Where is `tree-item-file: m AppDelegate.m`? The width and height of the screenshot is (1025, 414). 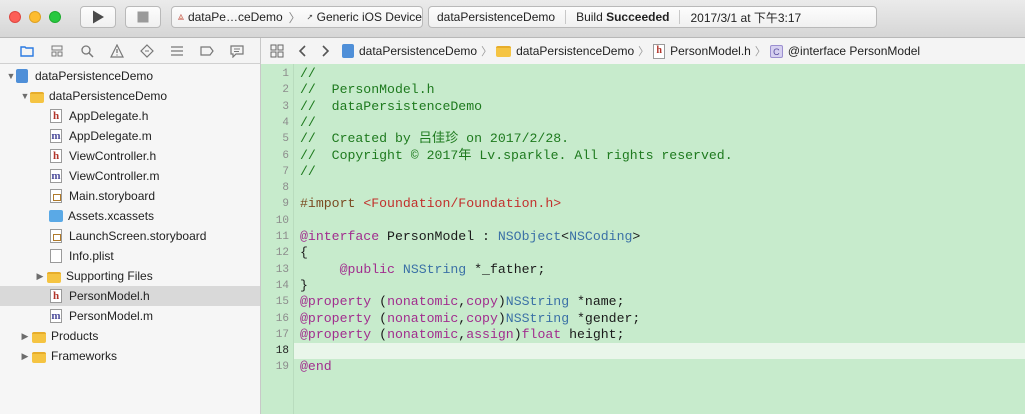 tree-item-file: m AppDelegate.m is located at coordinates (130, 136).